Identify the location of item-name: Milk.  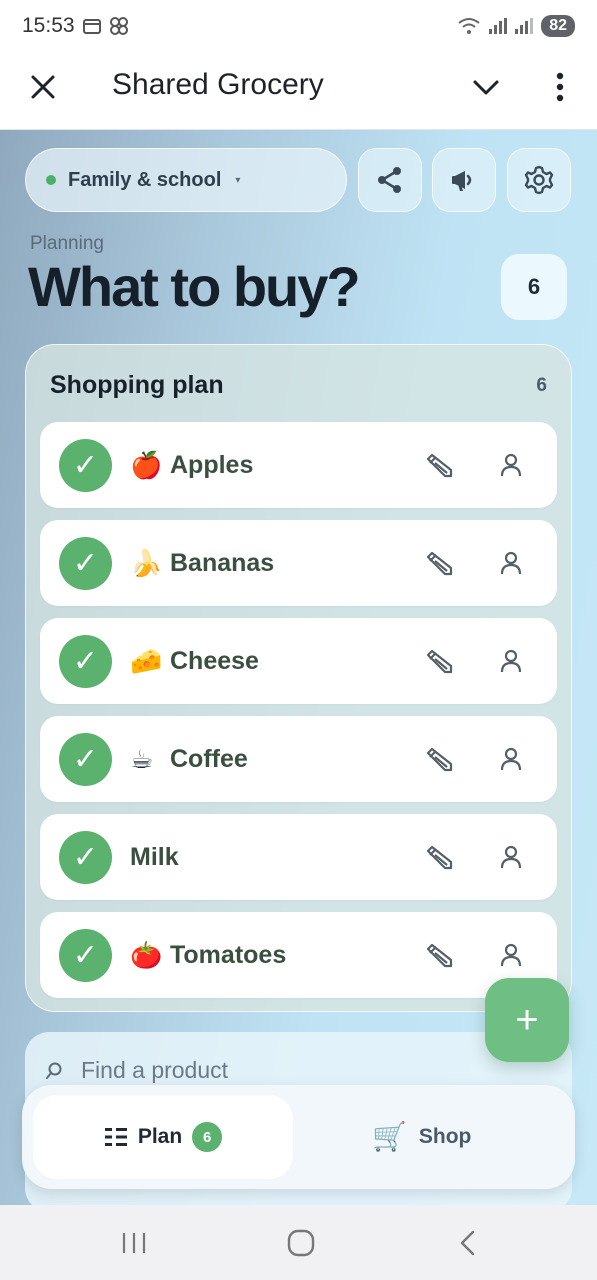
(154, 857).